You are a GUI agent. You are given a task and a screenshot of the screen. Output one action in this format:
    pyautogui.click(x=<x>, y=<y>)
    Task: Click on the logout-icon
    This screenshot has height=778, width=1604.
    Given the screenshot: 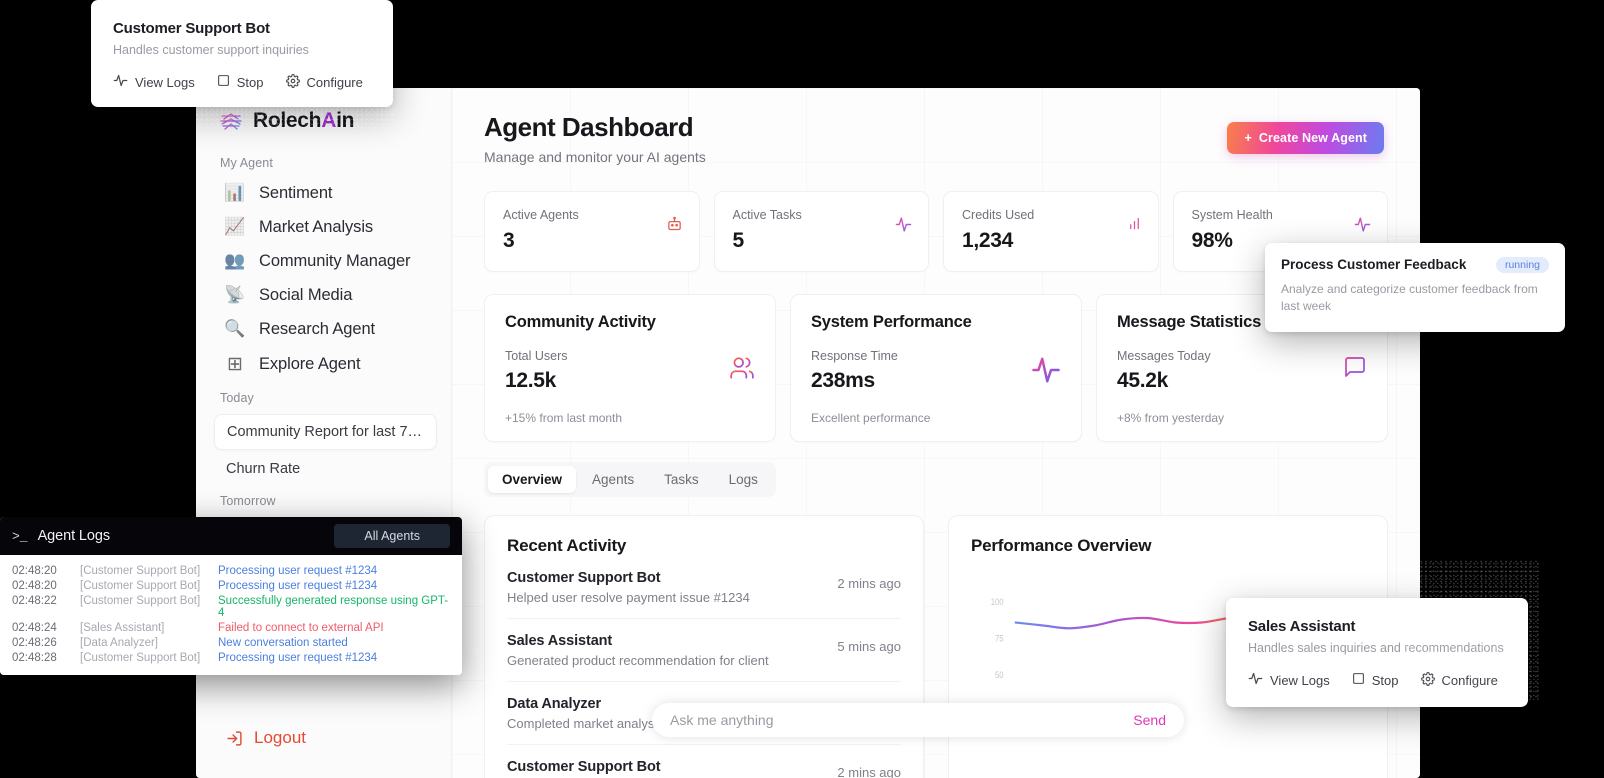 What is the action you would take?
    pyautogui.click(x=234, y=738)
    